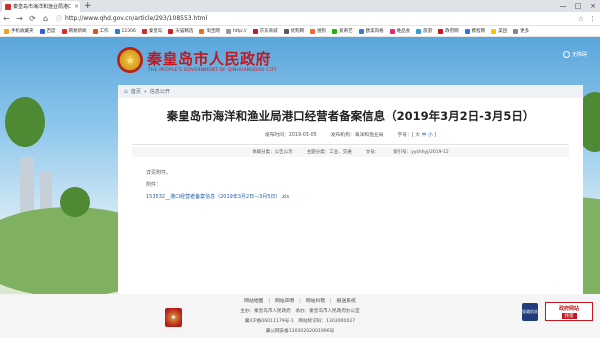  I want to click on site-favicon-icon, so click(8, 6).